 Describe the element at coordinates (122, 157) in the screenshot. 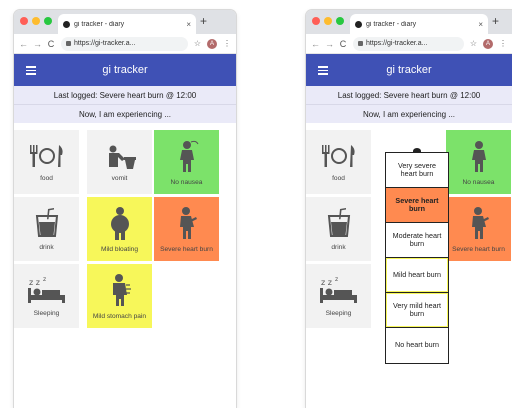

I see `vomit-icon` at that location.